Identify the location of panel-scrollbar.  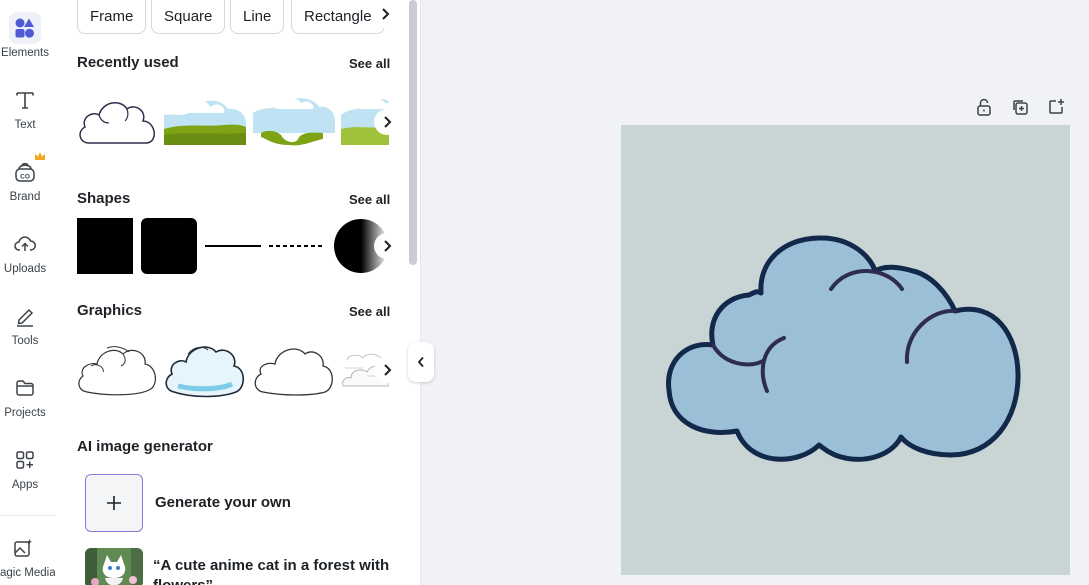
(413, 132).